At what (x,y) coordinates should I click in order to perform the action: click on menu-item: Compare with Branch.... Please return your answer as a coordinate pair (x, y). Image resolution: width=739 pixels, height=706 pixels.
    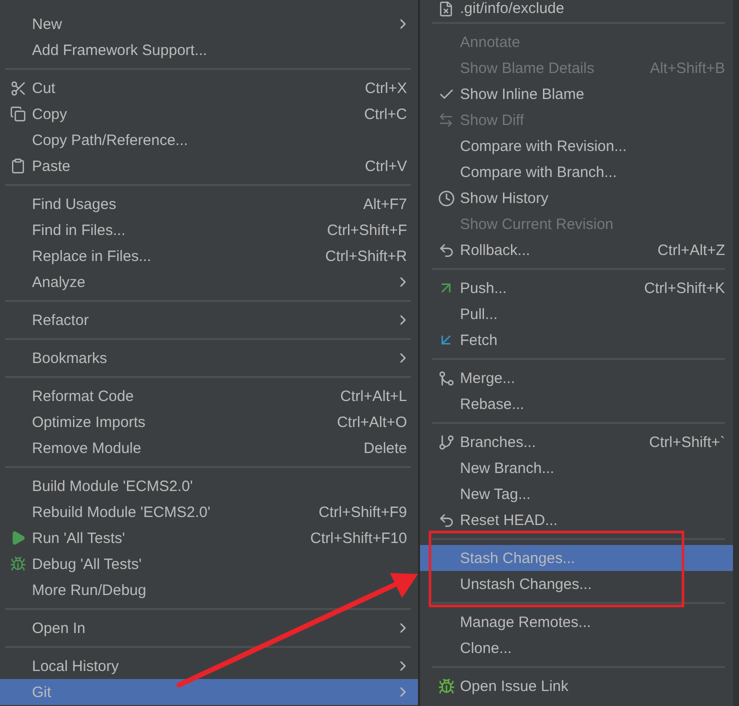
    Looking at the image, I should click on (576, 172).